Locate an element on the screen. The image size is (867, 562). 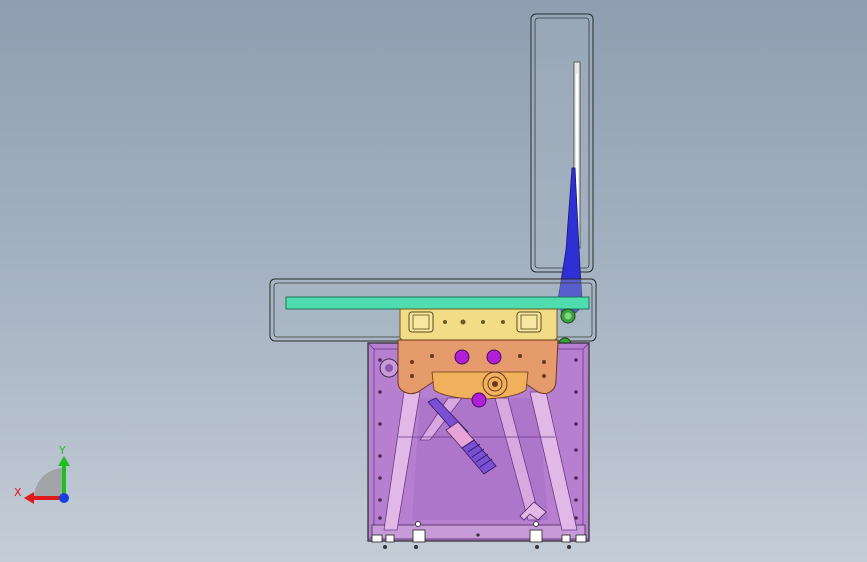
y-axis-label: Y is located at coordinates (62, 450).